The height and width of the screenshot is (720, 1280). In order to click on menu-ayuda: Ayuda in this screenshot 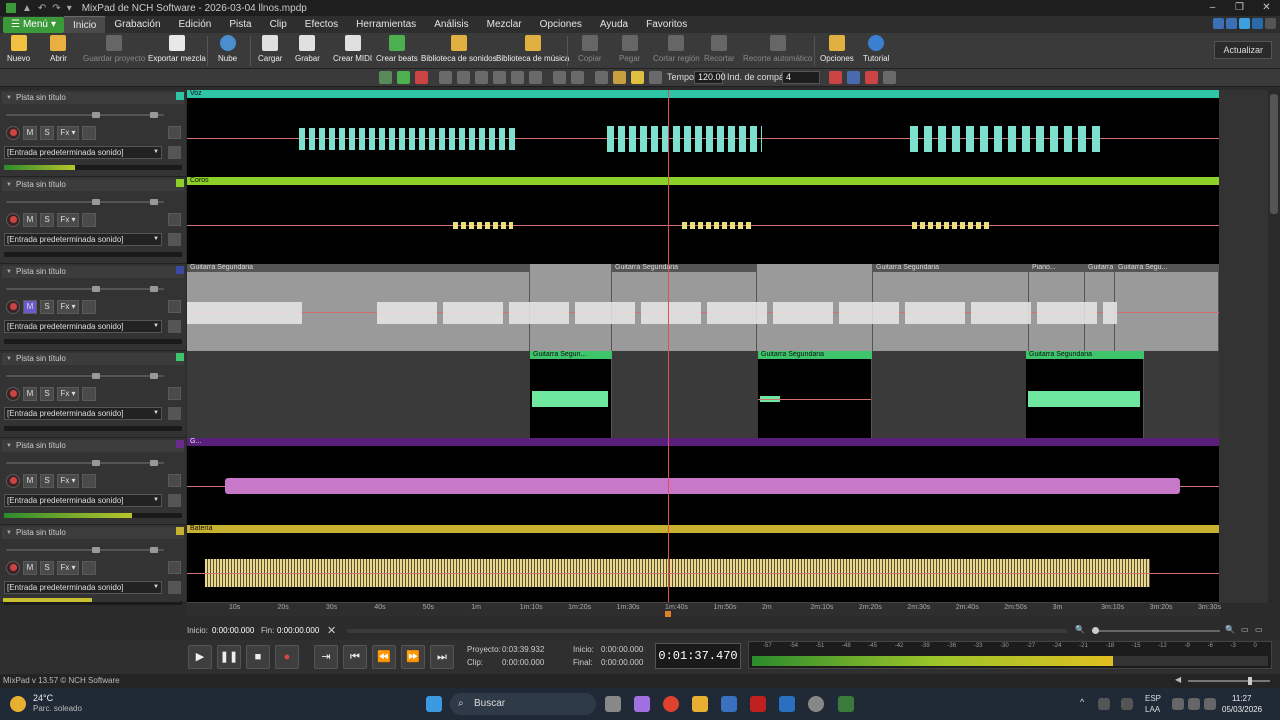, I will do `click(614, 24)`.